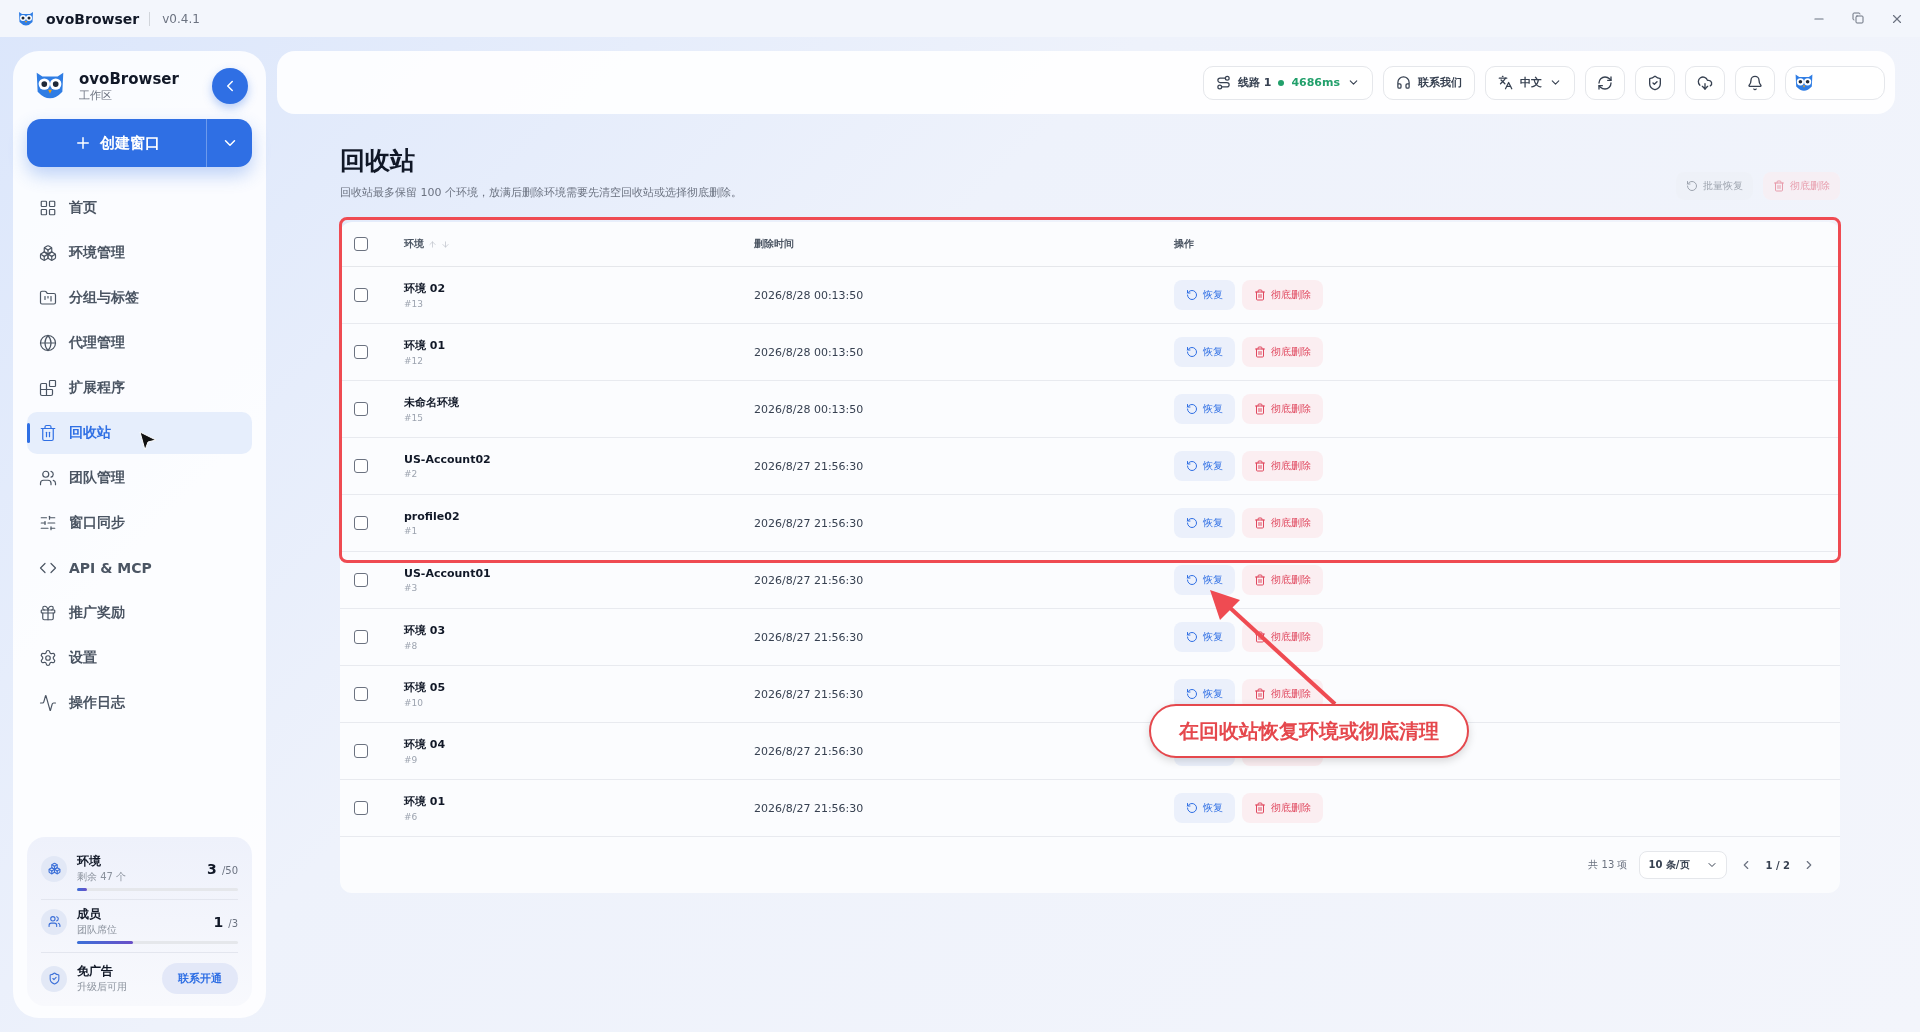  I want to click on environment-name: 未命名环境, so click(432, 402).